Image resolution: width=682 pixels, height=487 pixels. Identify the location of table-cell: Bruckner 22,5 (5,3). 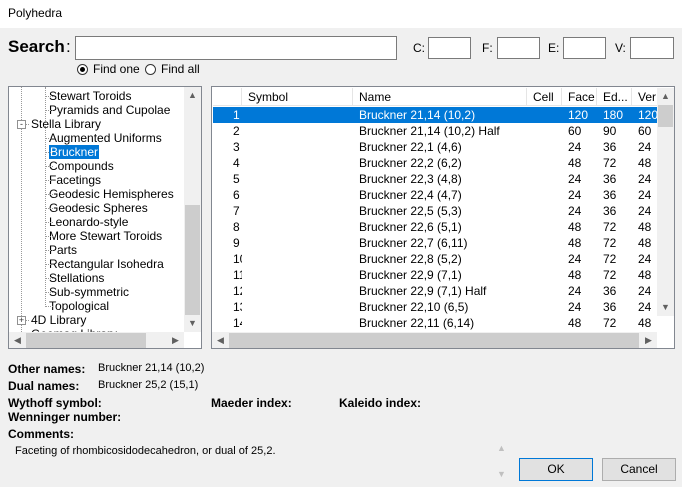
(410, 211).